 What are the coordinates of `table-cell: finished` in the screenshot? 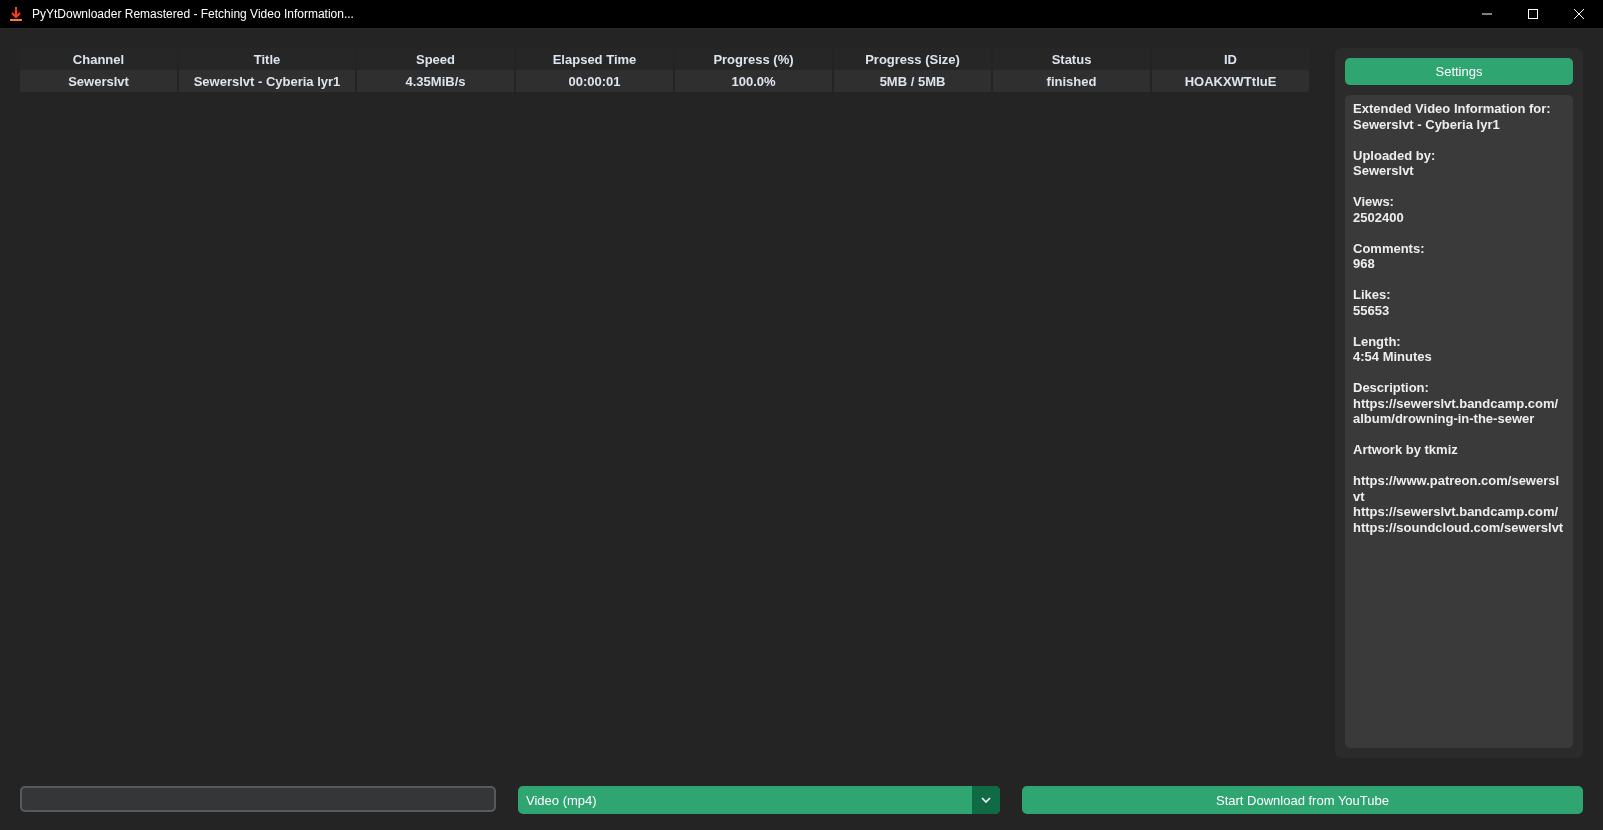 It's located at (1071, 81).